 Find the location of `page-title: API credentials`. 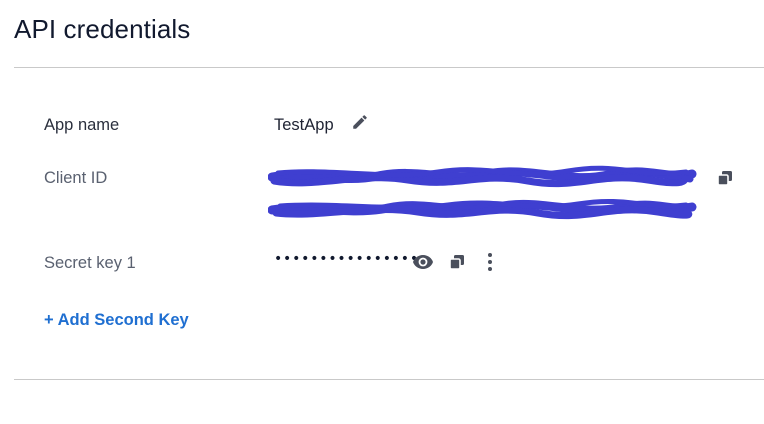

page-title: API credentials is located at coordinates (102, 29).